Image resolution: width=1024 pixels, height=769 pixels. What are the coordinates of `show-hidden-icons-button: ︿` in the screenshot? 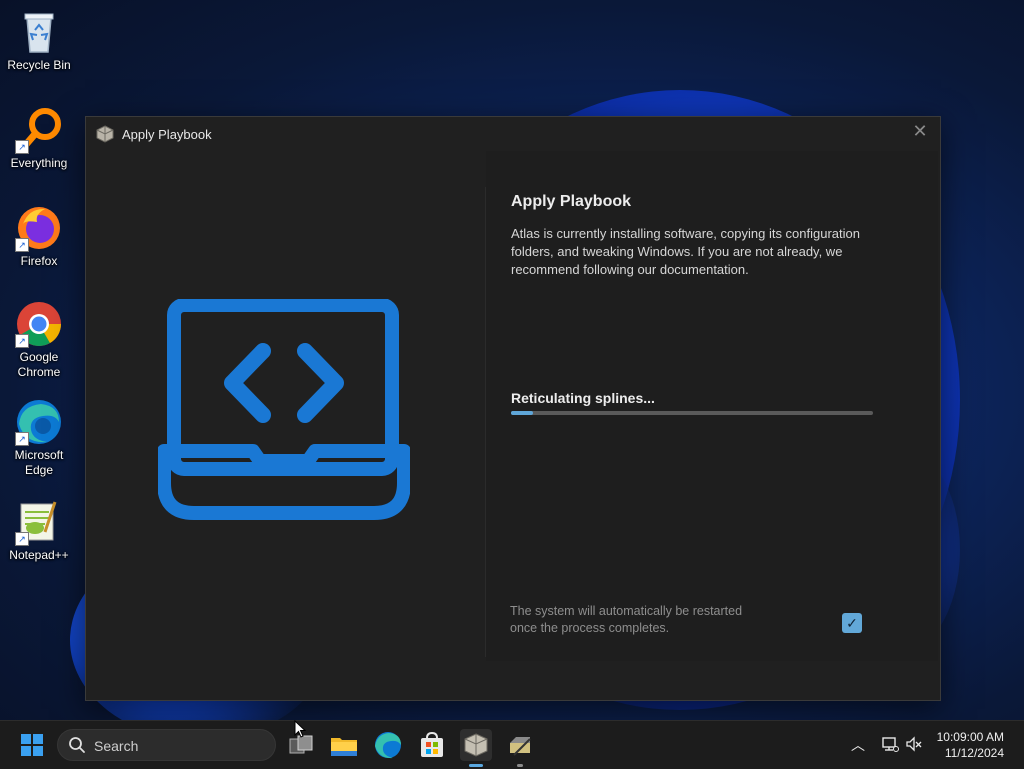 It's located at (858, 745).